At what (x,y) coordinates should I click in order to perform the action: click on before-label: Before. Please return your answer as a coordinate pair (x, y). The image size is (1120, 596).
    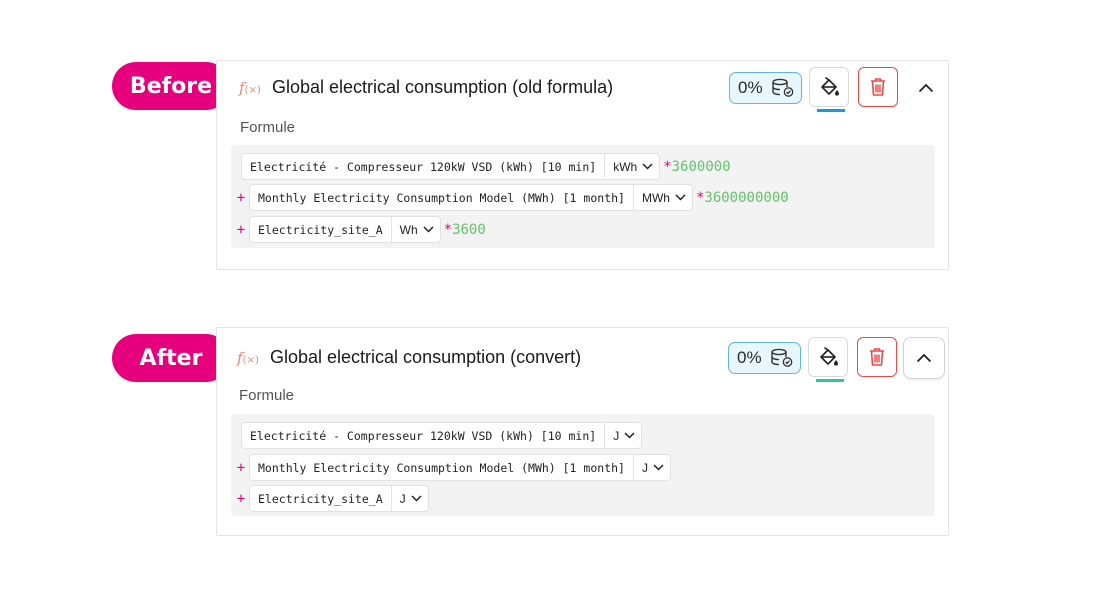
    Looking at the image, I should click on (171, 86).